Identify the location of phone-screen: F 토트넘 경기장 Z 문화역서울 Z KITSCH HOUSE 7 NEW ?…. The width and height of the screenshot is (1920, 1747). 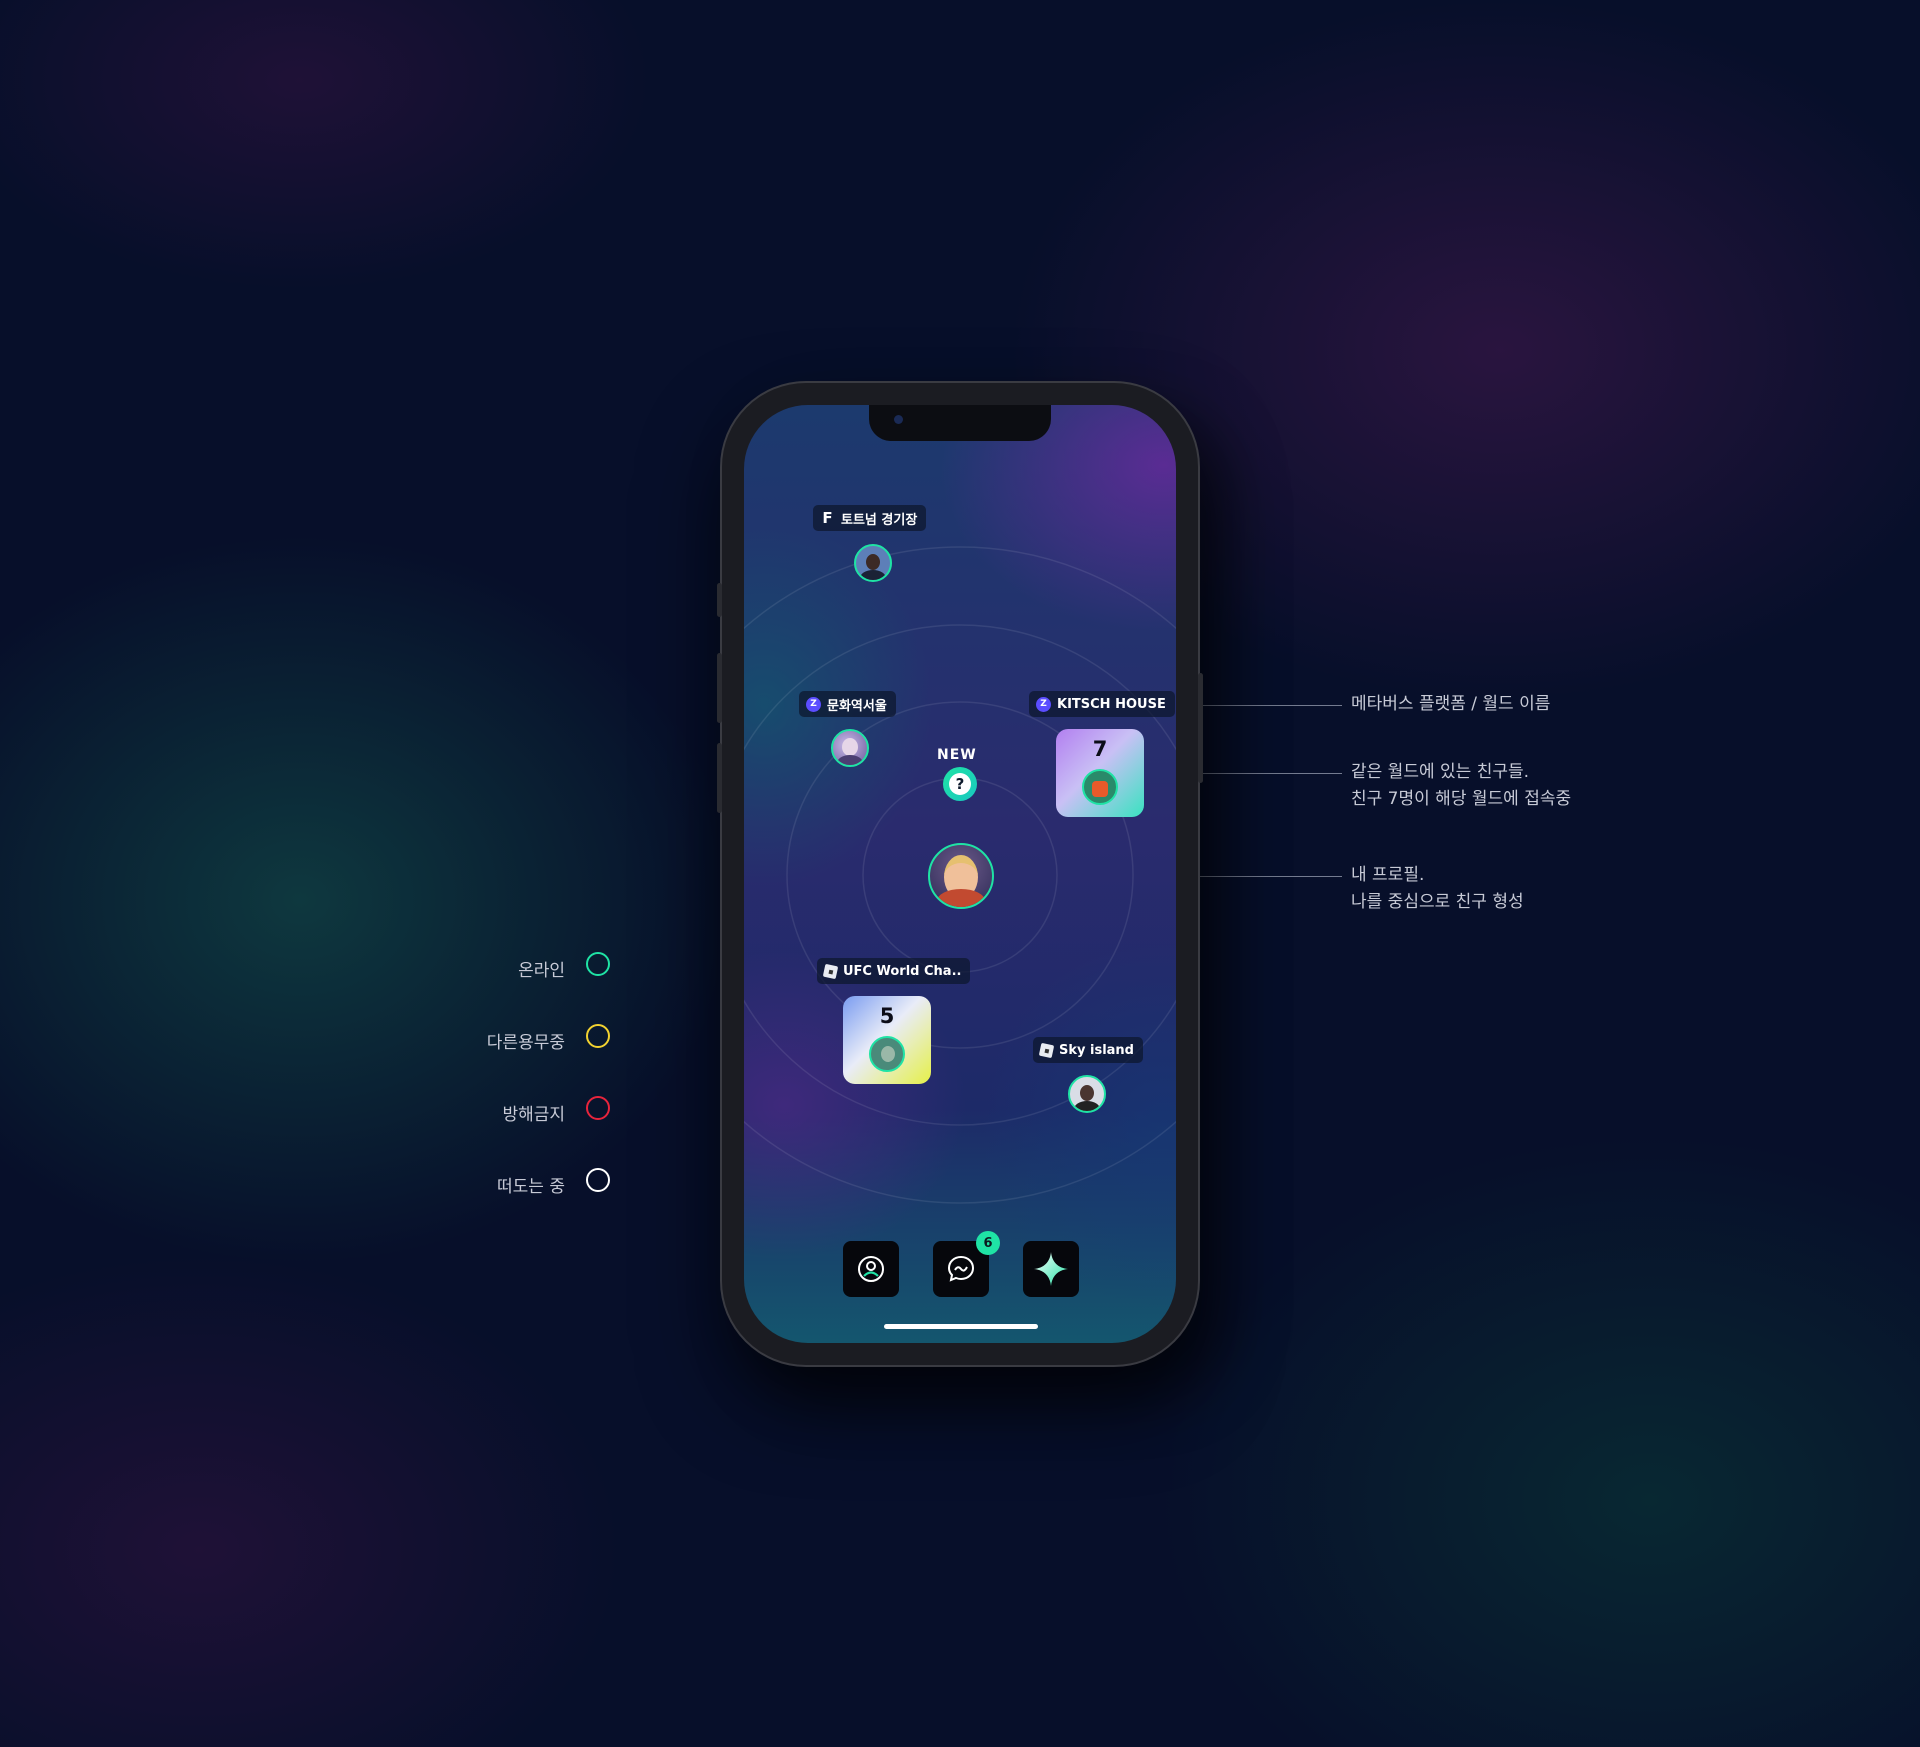
(960, 874).